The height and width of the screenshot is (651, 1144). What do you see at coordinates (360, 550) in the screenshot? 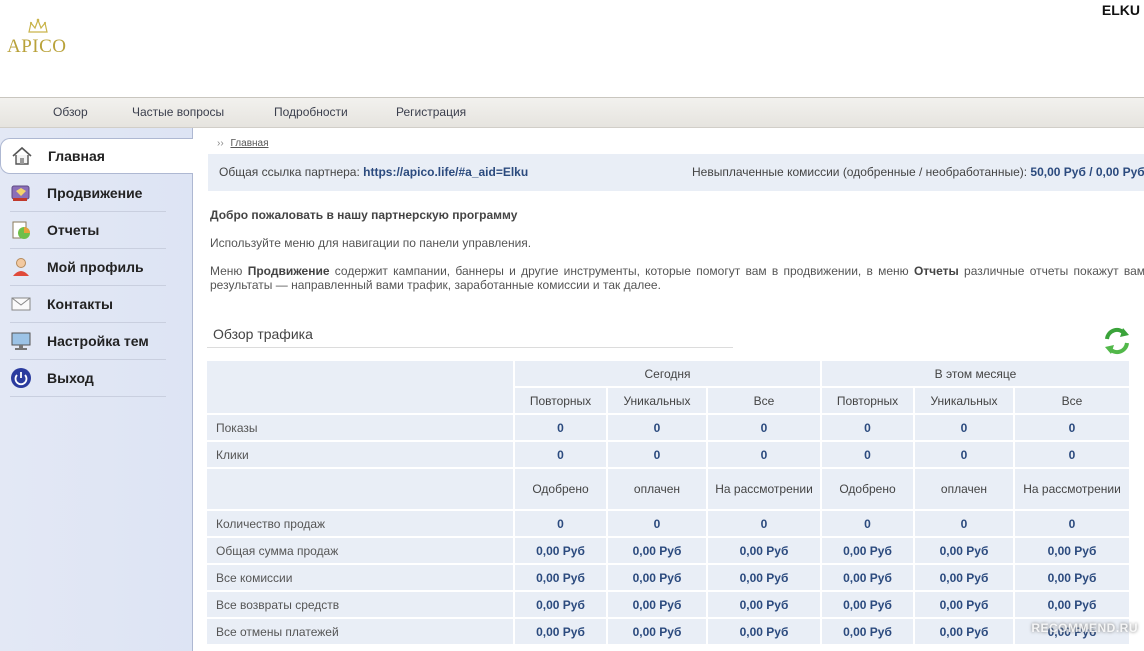
I see `row-label: Общая сумма продаж` at bounding box center [360, 550].